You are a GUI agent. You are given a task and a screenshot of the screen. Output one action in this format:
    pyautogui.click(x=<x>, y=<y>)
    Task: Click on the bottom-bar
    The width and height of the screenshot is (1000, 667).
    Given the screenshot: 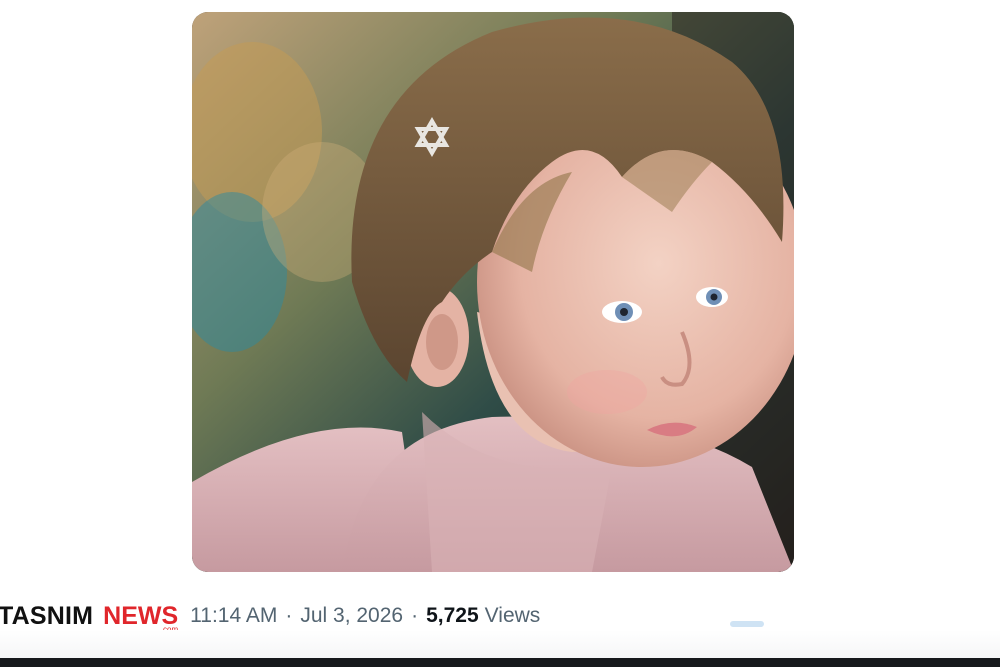 What is the action you would take?
    pyautogui.click(x=500, y=662)
    